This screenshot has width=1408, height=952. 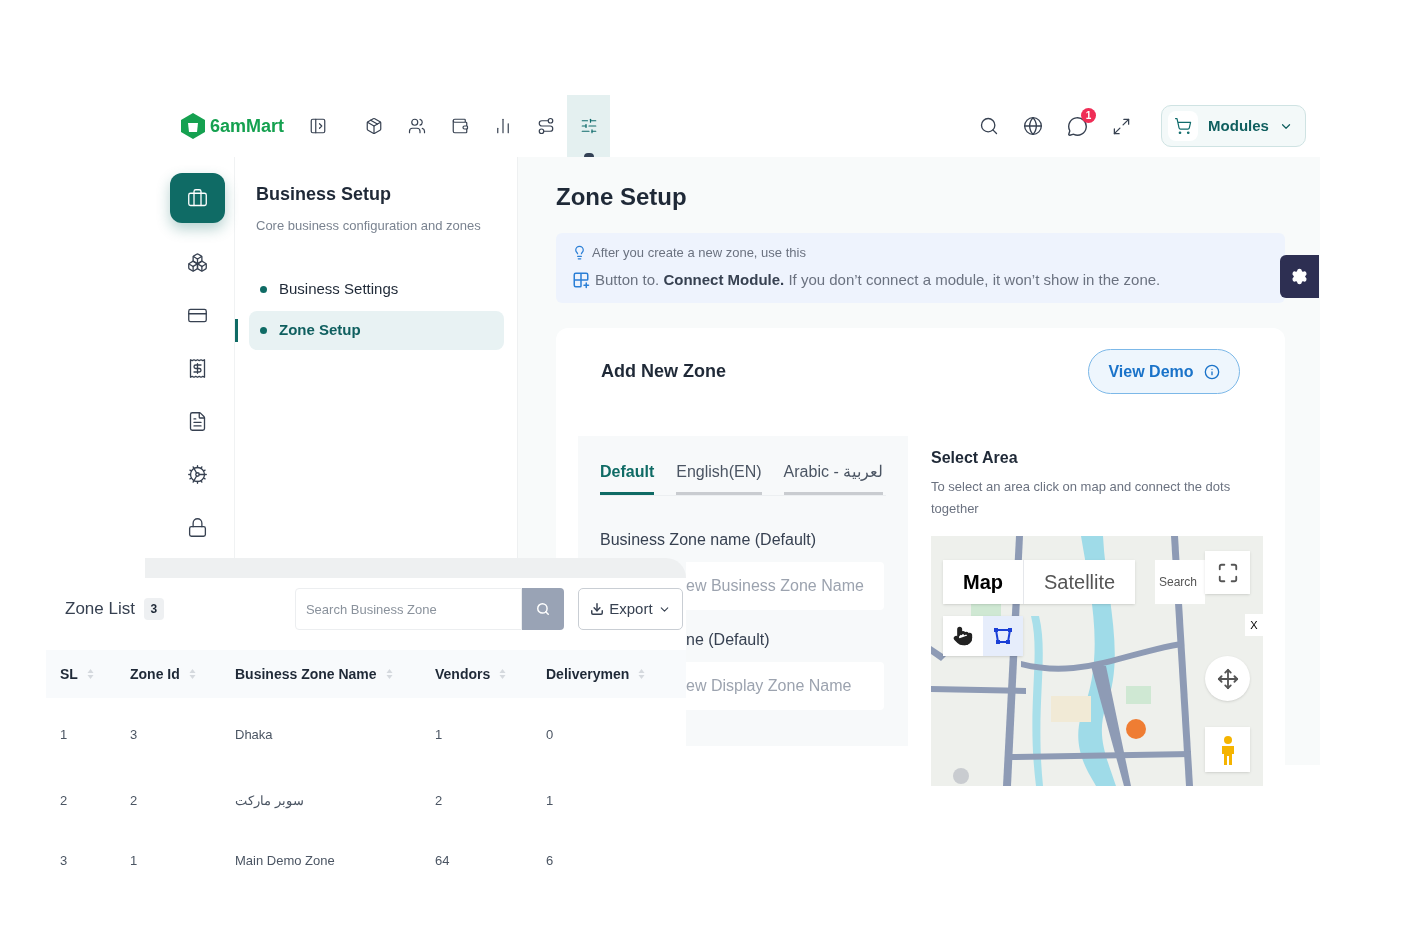 What do you see at coordinates (442, 860) in the screenshot?
I see `table-cell: 64` at bounding box center [442, 860].